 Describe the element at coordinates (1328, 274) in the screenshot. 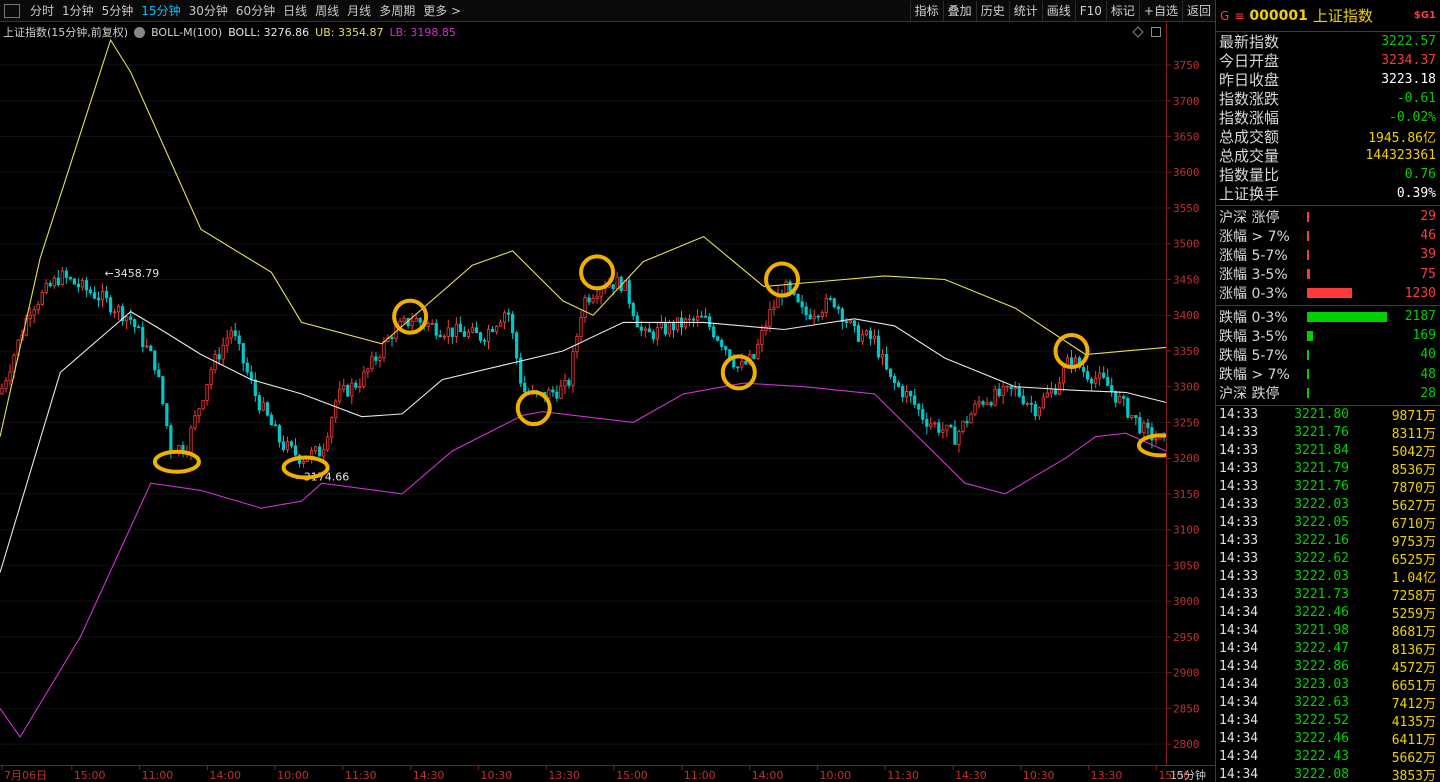

I see `breadth-row: 涨幅 3-5% 75` at that location.